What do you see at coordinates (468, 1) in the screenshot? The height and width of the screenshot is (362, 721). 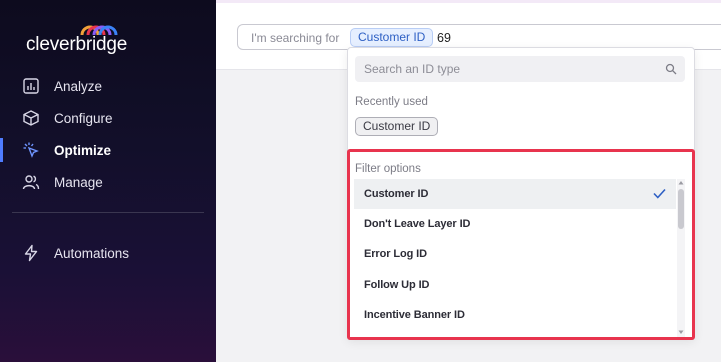 I see `top-accent-line` at bounding box center [468, 1].